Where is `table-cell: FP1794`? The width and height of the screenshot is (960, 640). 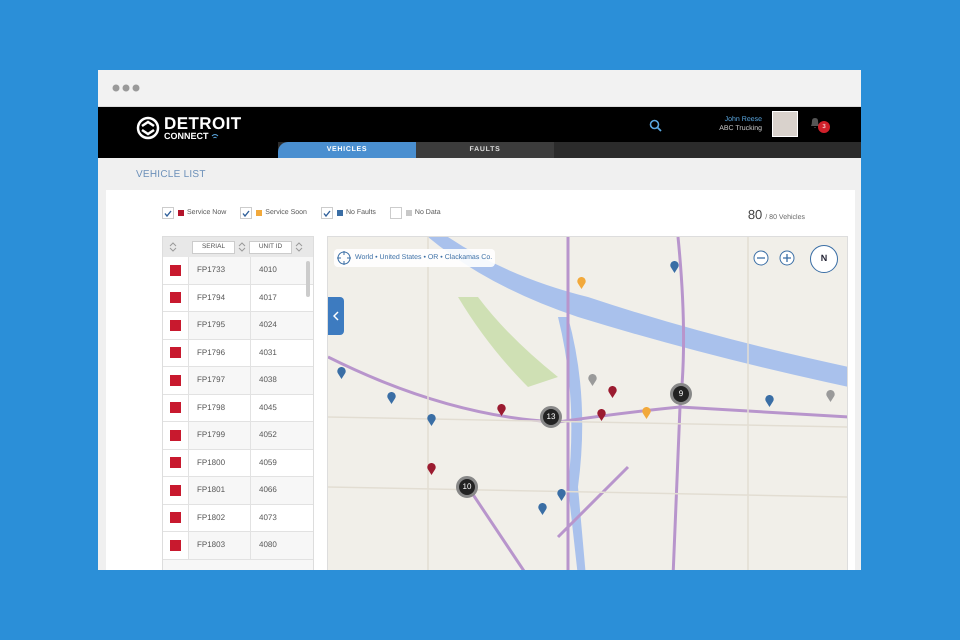
table-cell: FP1794 is located at coordinates (220, 297).